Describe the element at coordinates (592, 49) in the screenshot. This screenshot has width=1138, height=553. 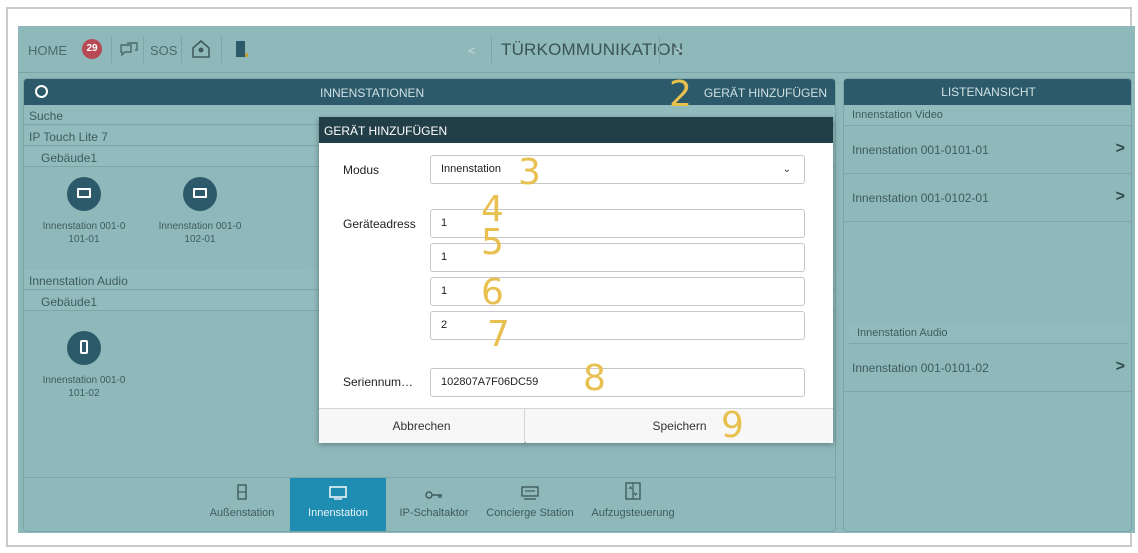
I see `page-title: TÜRKOMMUNIKATION` at that location.